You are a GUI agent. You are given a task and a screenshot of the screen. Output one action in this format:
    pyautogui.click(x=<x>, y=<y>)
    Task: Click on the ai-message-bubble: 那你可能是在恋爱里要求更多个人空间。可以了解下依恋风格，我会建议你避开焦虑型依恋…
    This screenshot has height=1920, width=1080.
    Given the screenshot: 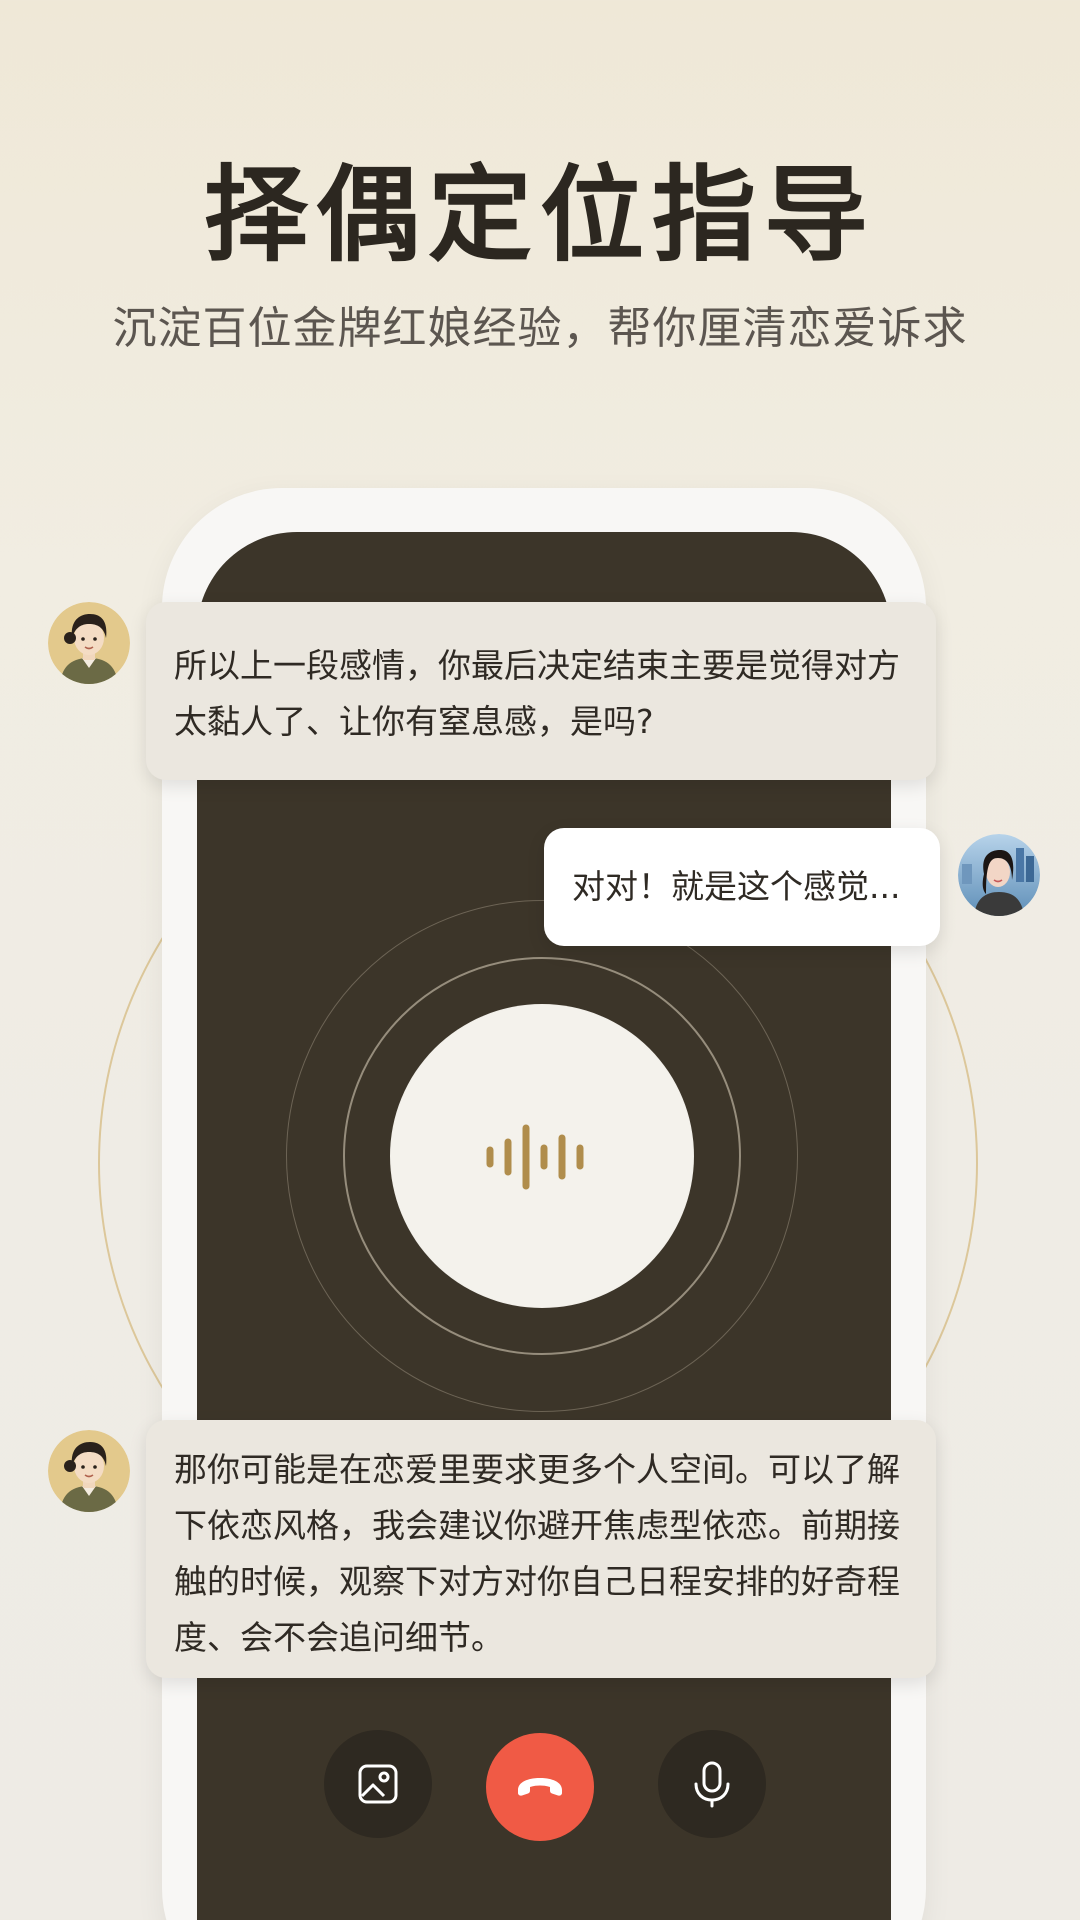 What is the action you would take?
    pyautogui.click(x=541, y=1549)
    